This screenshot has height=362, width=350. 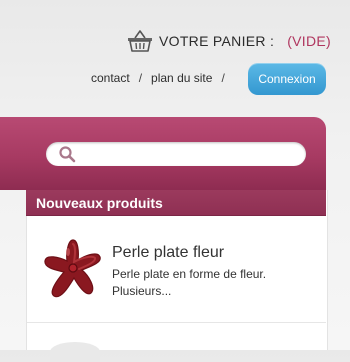 What do you see at coordinates (75, 352) in the screenshot?
I see `next-product-thumbnail` at bounding box center [75, 352].